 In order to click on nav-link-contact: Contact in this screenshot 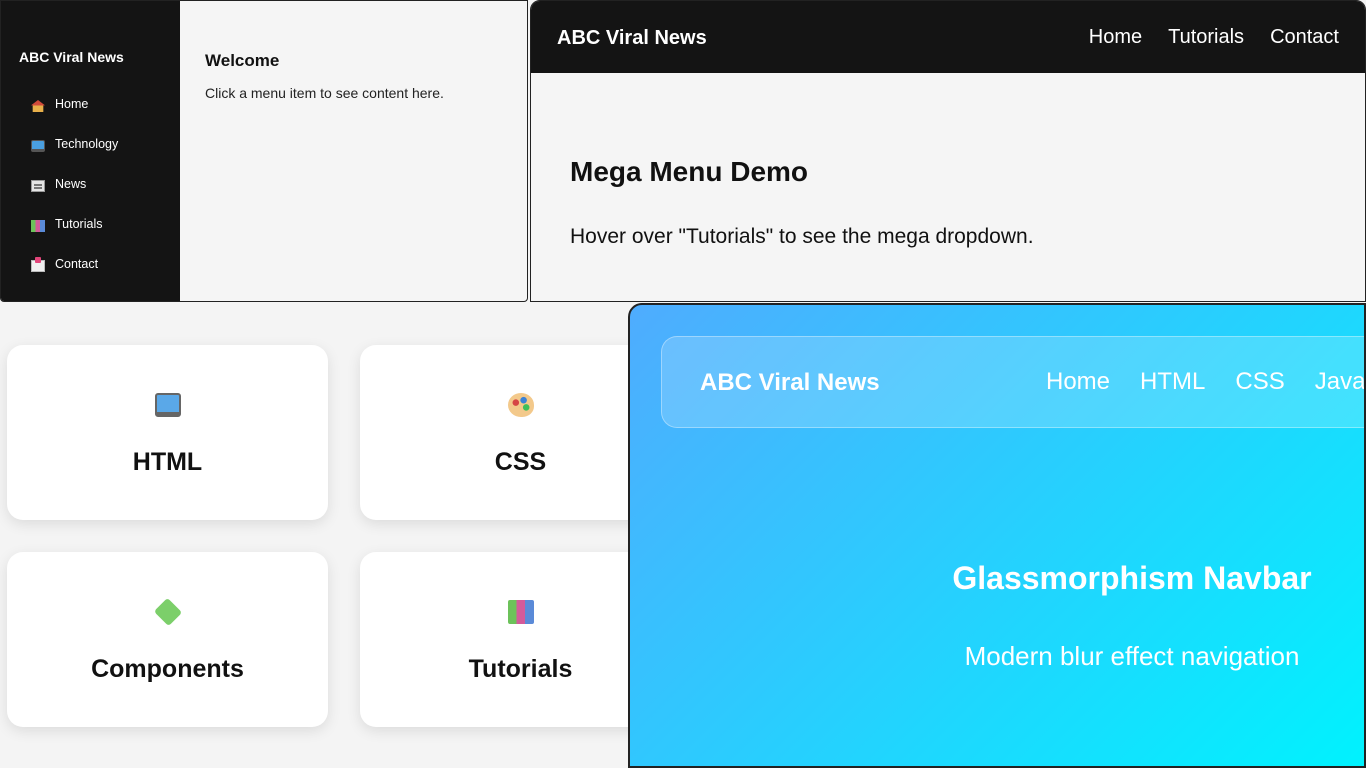, I will do `click(1304, 37)`.